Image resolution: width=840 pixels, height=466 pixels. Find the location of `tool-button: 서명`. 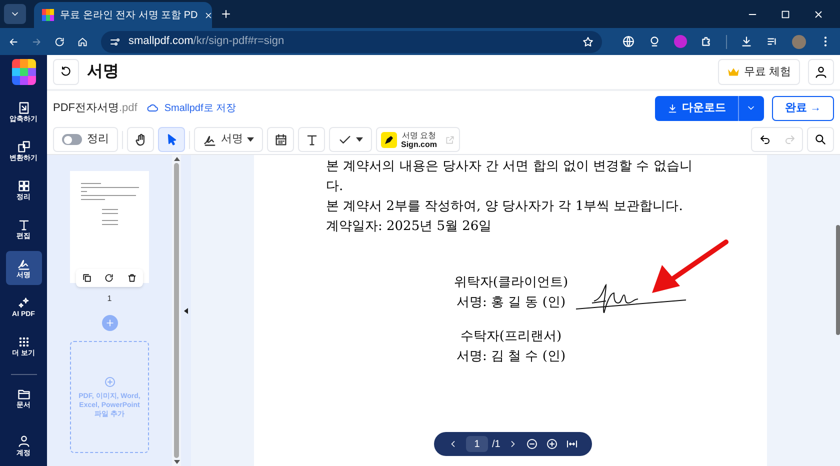

tool-button: 서명 is located at coordinates (228, 139).